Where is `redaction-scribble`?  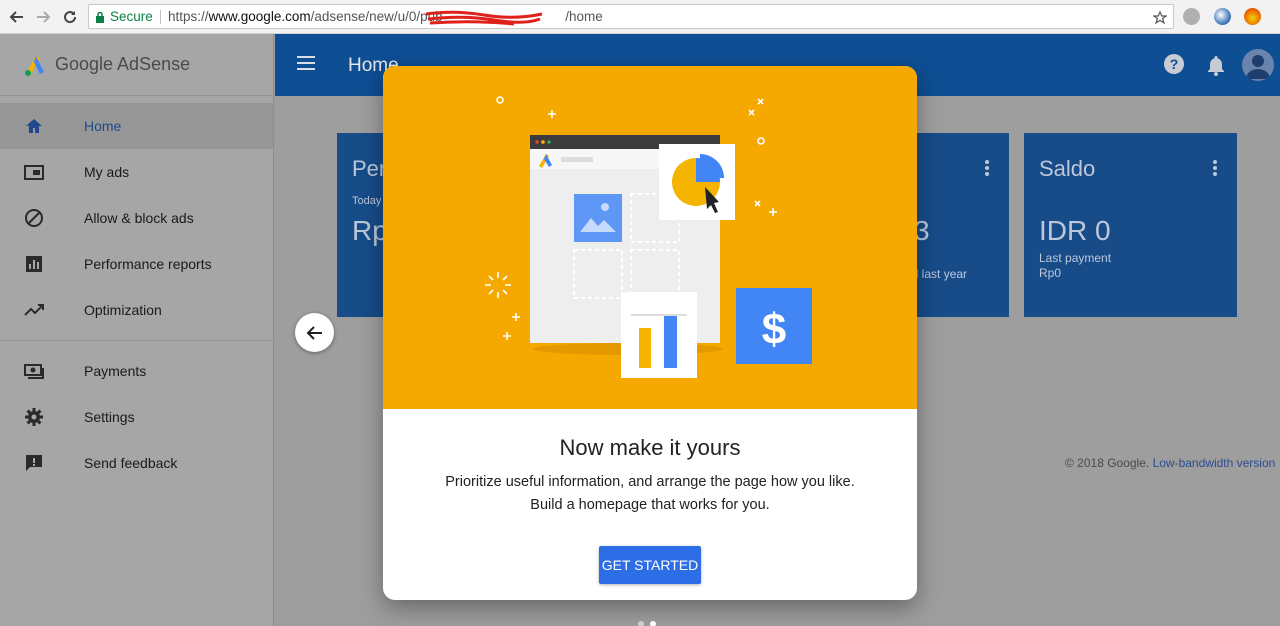
redaction-scribble is located at coordinates (484, 18).